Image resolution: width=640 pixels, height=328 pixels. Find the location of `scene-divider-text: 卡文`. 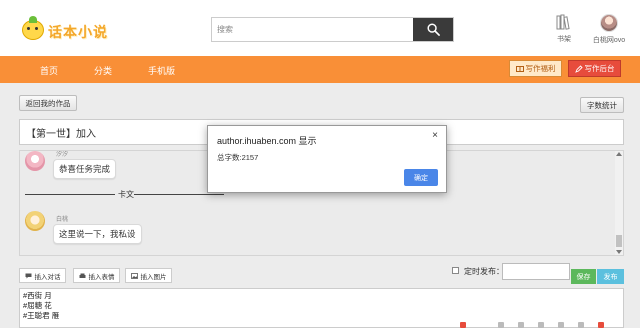

scene-divider-text: 卡文 is located at coordinates (126, 194).